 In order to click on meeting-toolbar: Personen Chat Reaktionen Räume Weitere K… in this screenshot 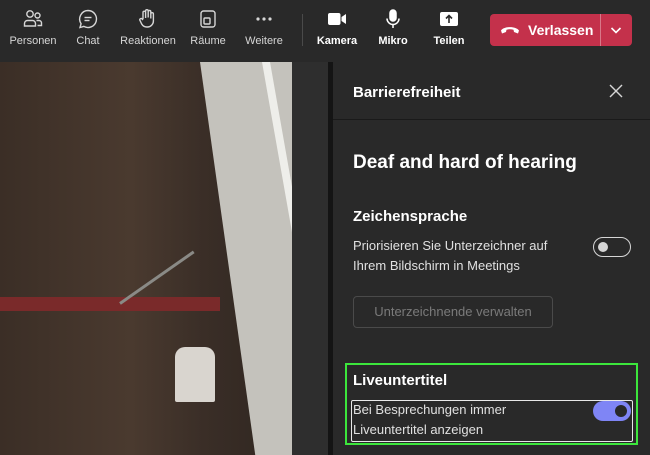, I will do `click(325, 31)`.